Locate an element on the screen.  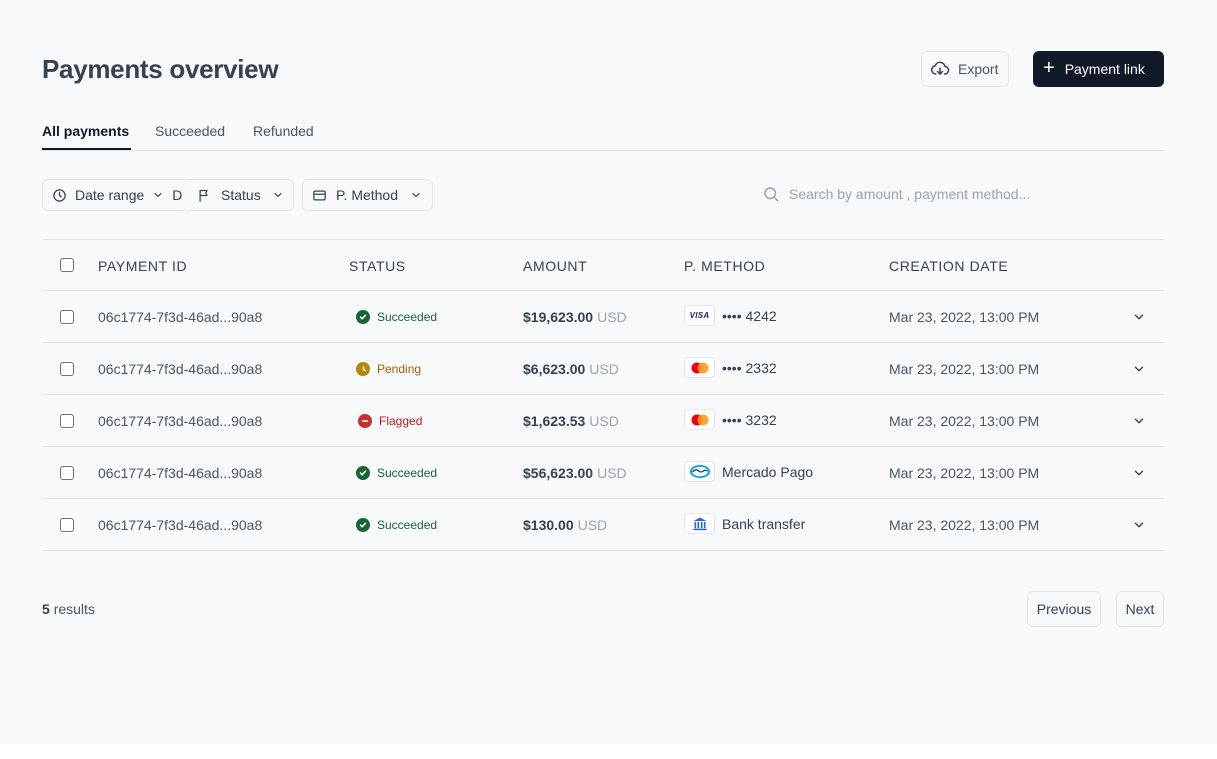
date-range-filter: Date range D is located at coordinates (115, 195).